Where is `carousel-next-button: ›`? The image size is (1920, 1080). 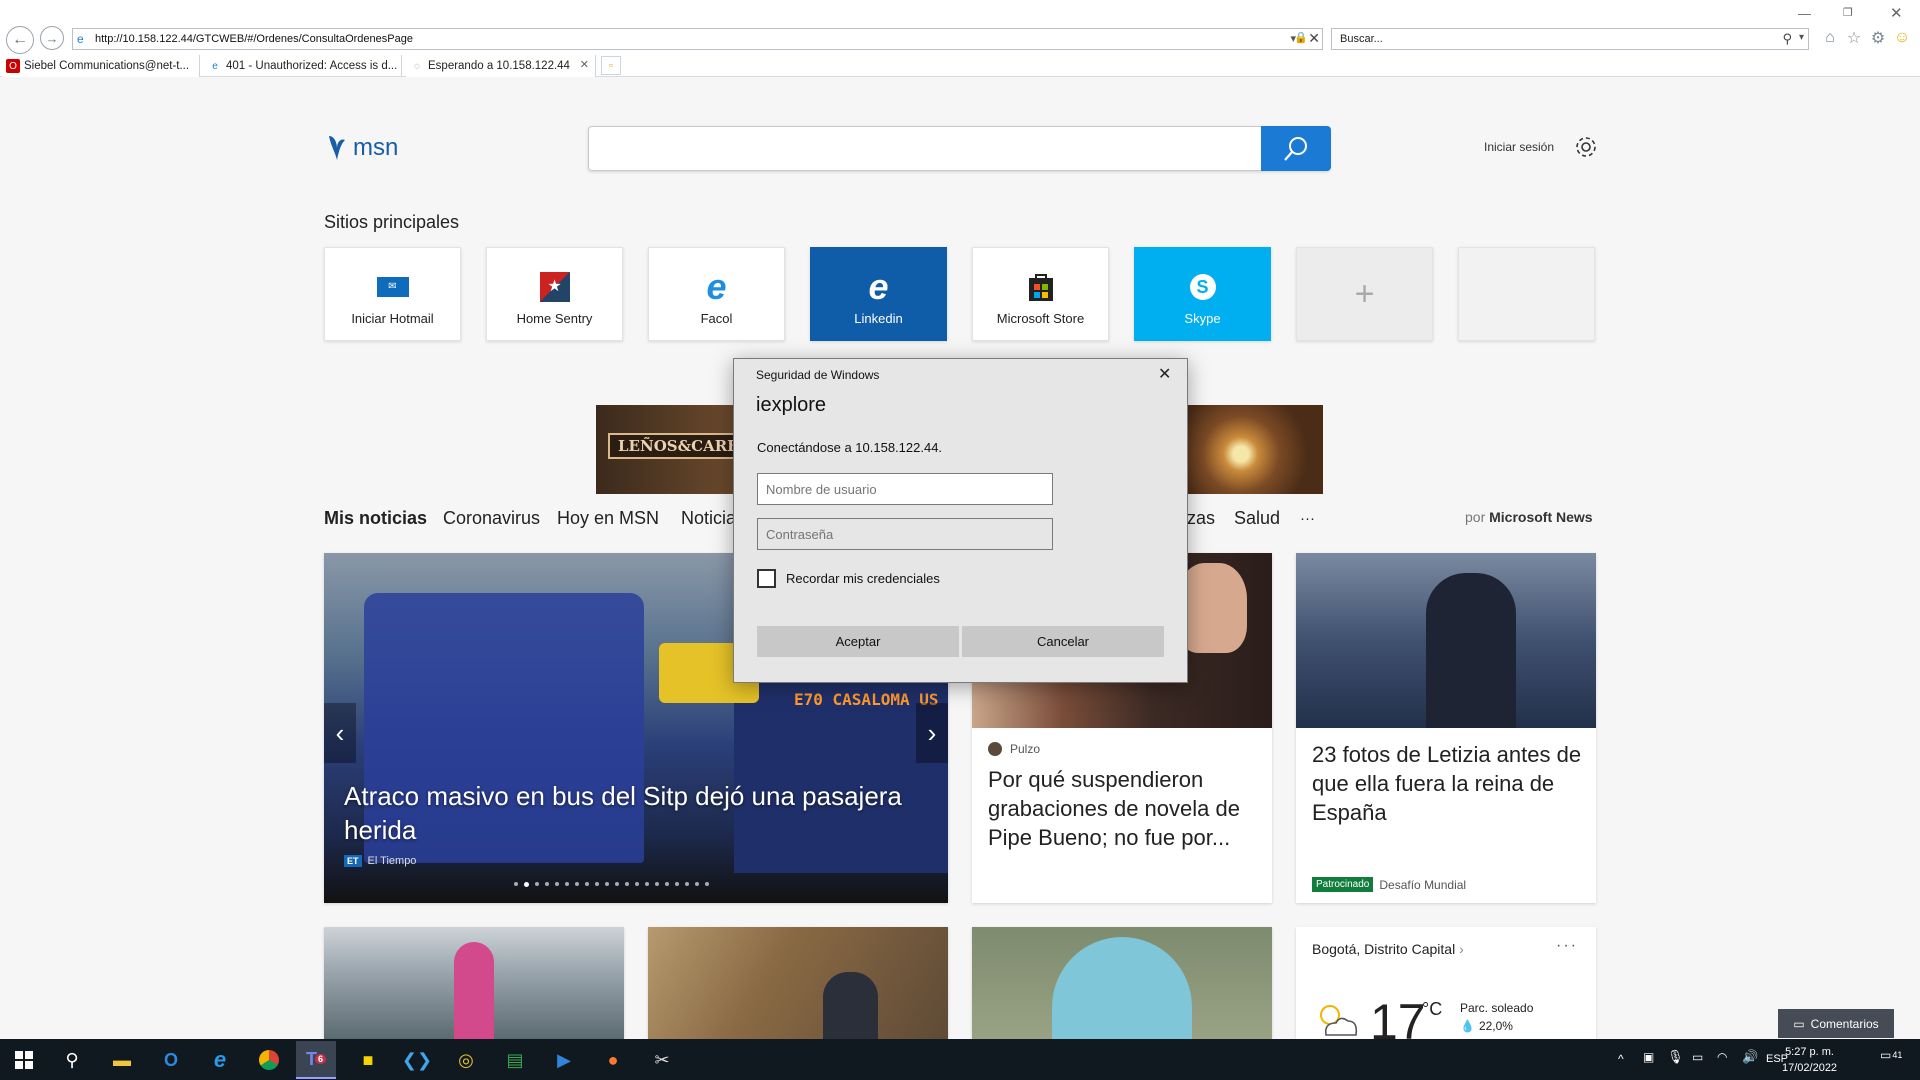 carousel-next-button: › is located at coordinates (932, 733).